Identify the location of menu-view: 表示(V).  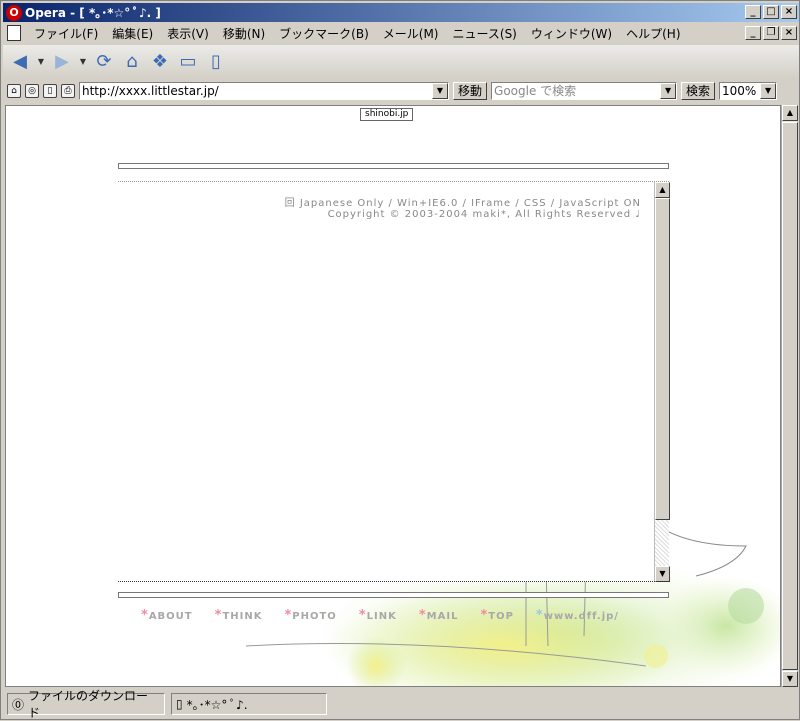
(188, 33).